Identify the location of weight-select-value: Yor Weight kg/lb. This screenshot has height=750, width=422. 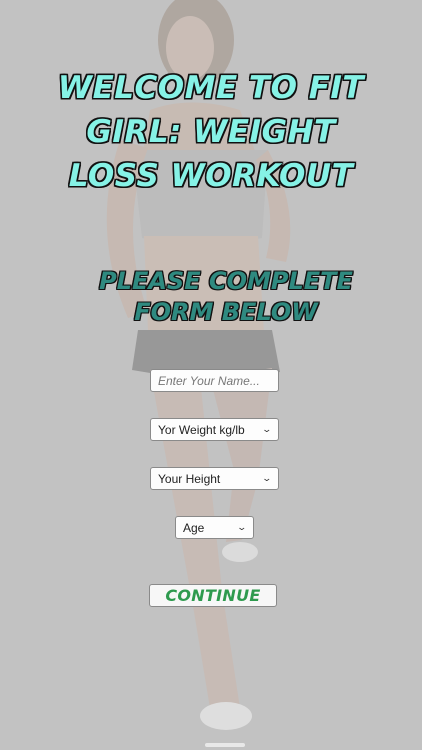
(201, 429).